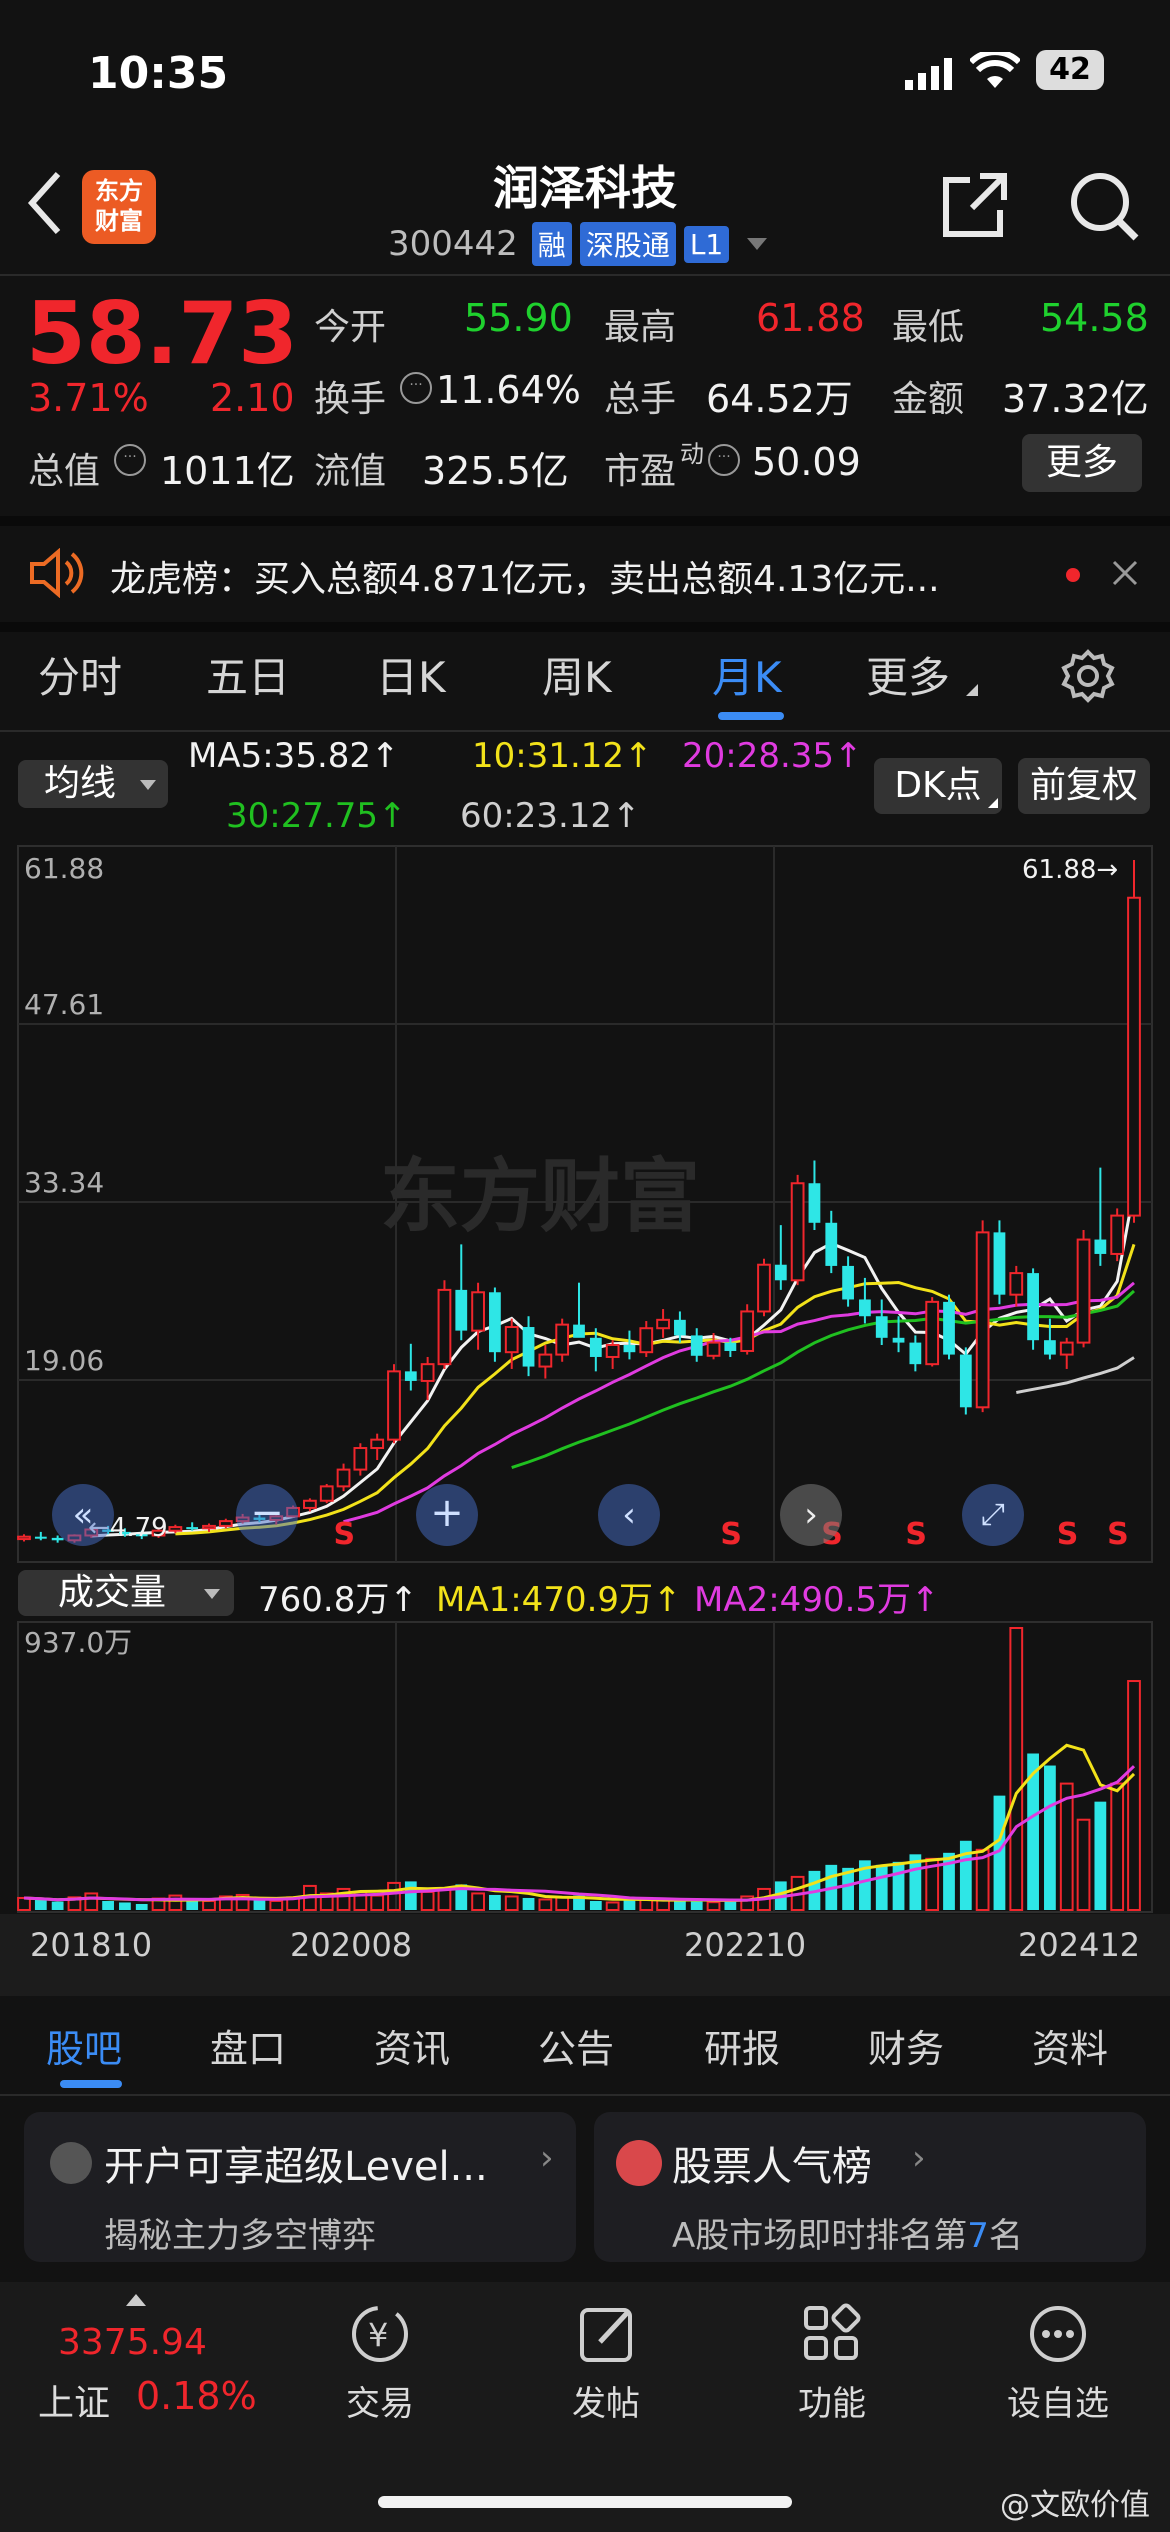 This screenshot has height=2532, width=1170. I want to click on expand-up-icon, so click(136, 2300).